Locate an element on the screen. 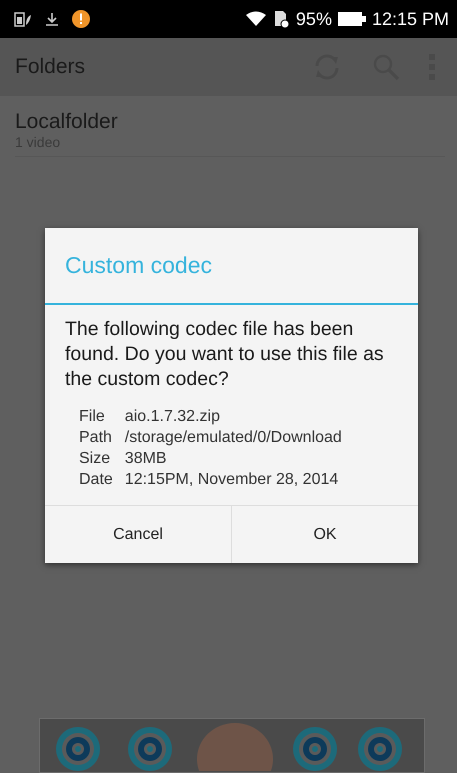 The width and height of the screenshot is (457, 773). detail-label: File is located at coordinates (92, 417).